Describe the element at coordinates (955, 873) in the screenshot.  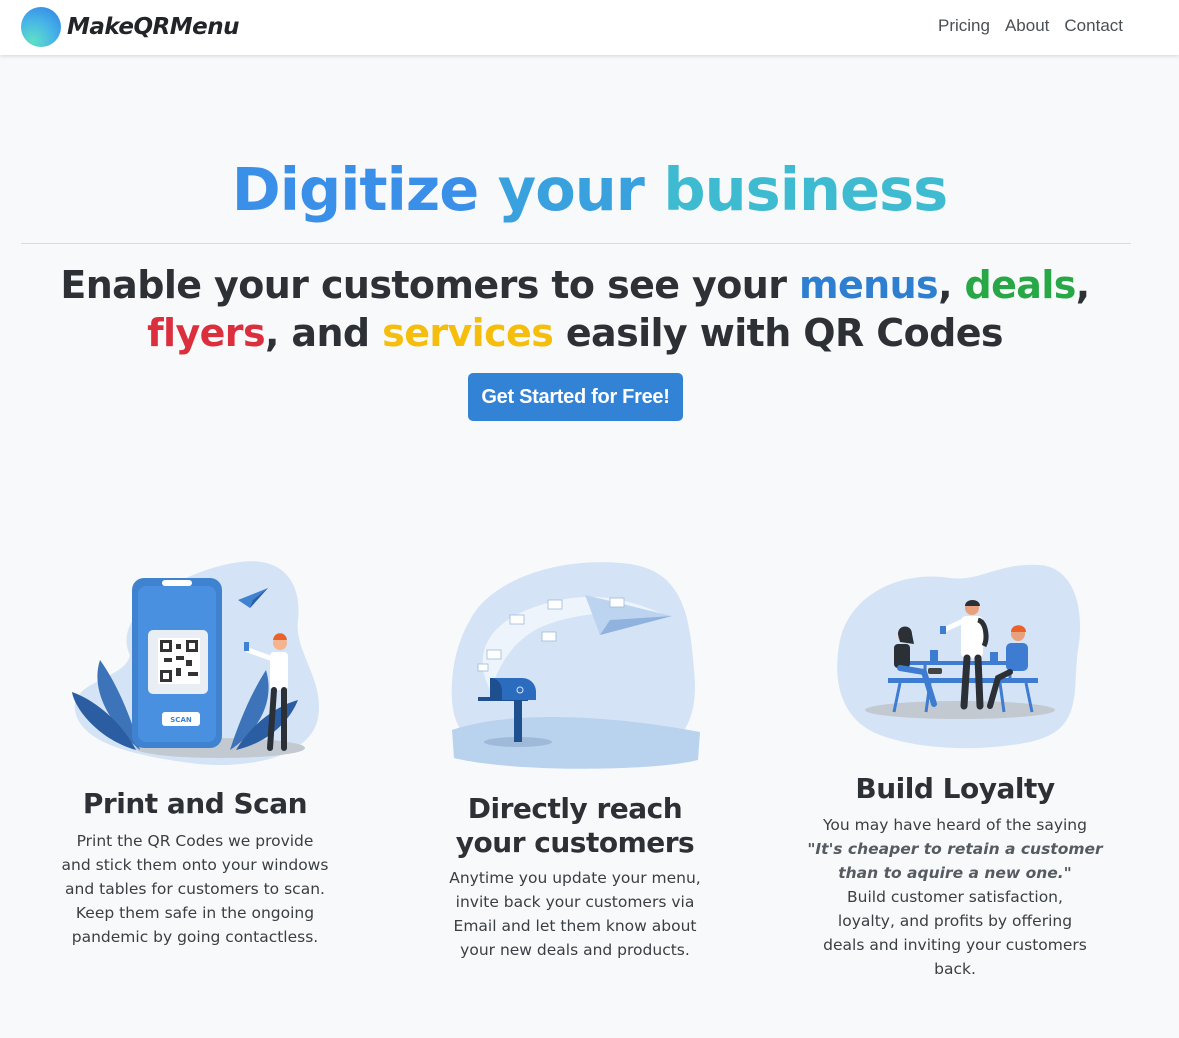
I see `quote-line: than to aquire a new one."` at that location.